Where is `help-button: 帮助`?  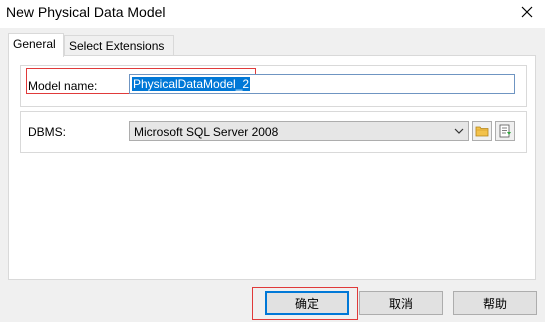
help-button: 帮助 is located at coordinates (495, 303).